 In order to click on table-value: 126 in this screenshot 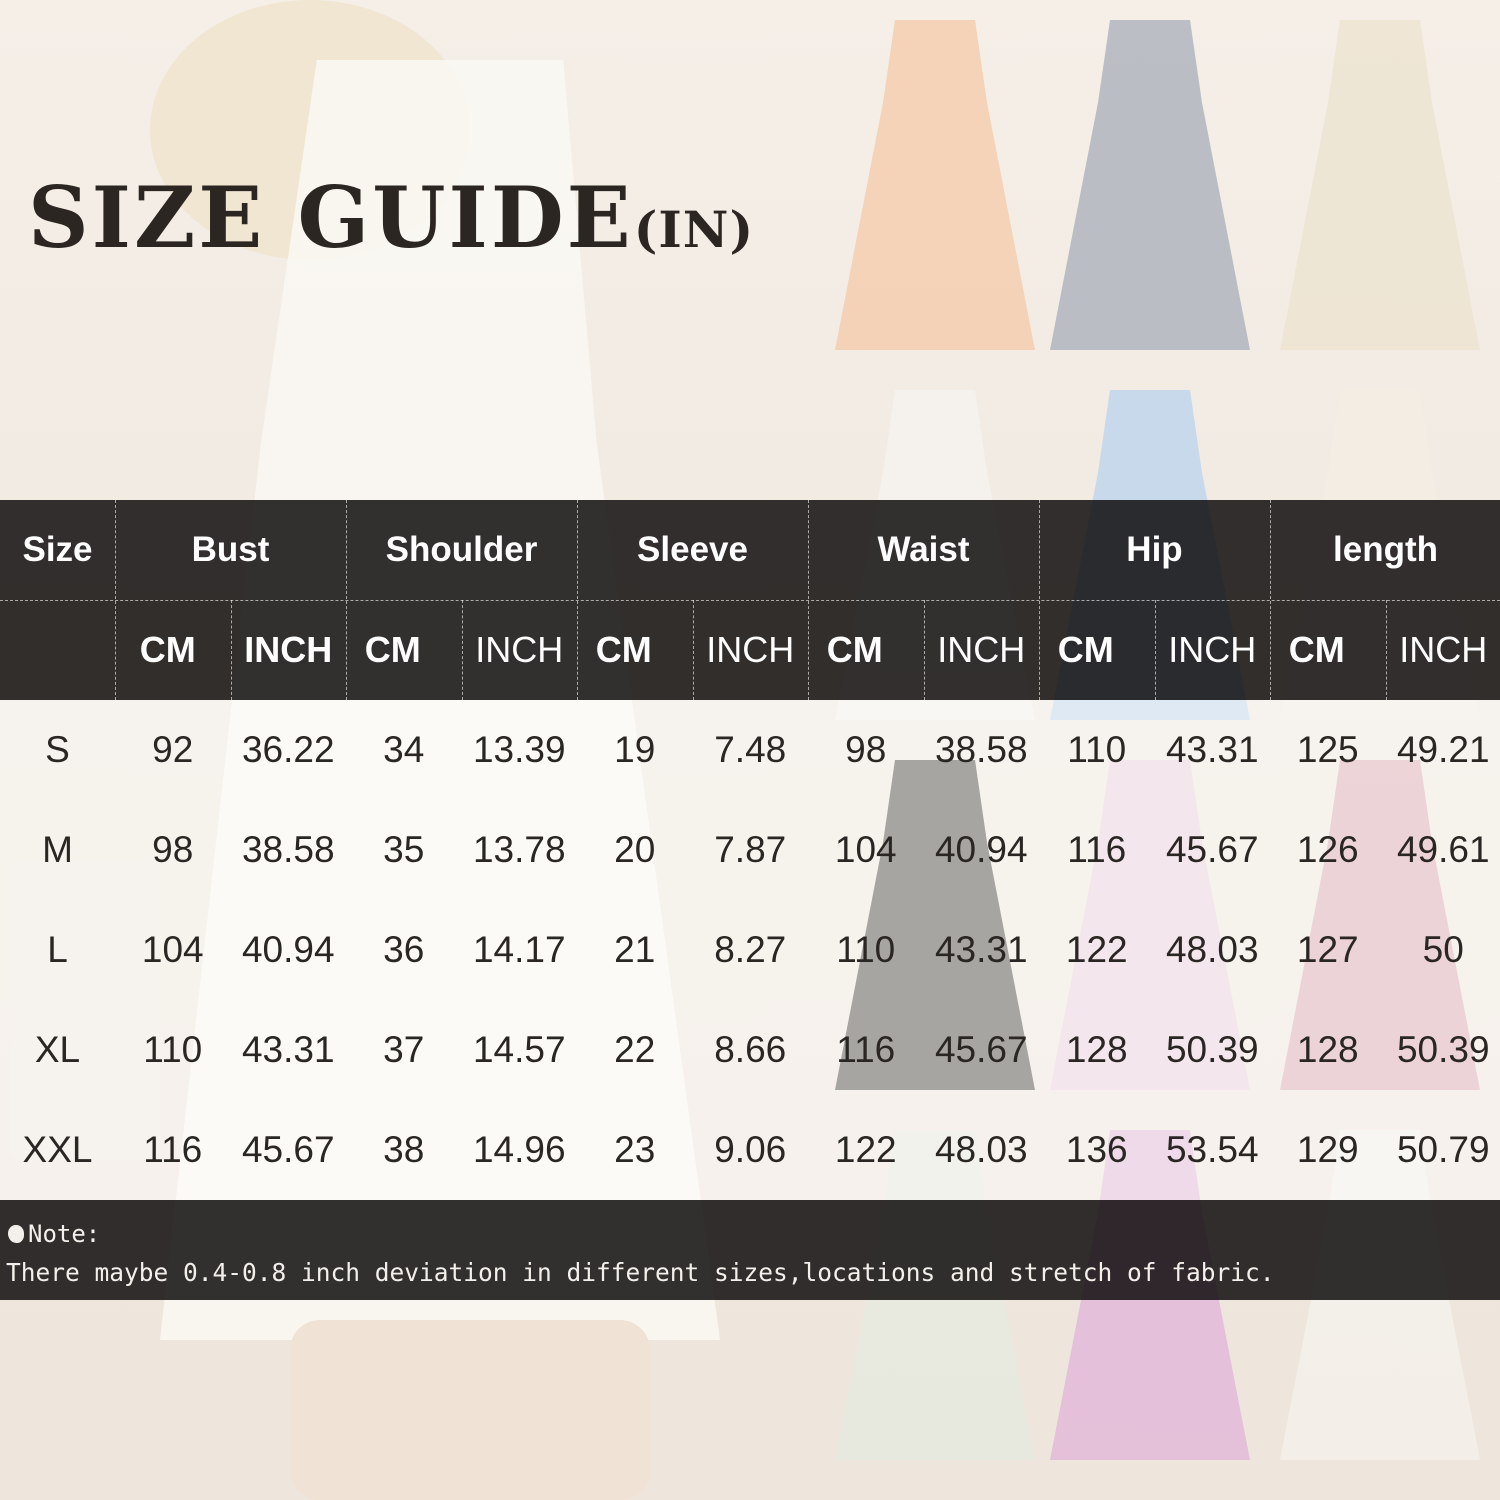, I will do `click(1327, 849)`.